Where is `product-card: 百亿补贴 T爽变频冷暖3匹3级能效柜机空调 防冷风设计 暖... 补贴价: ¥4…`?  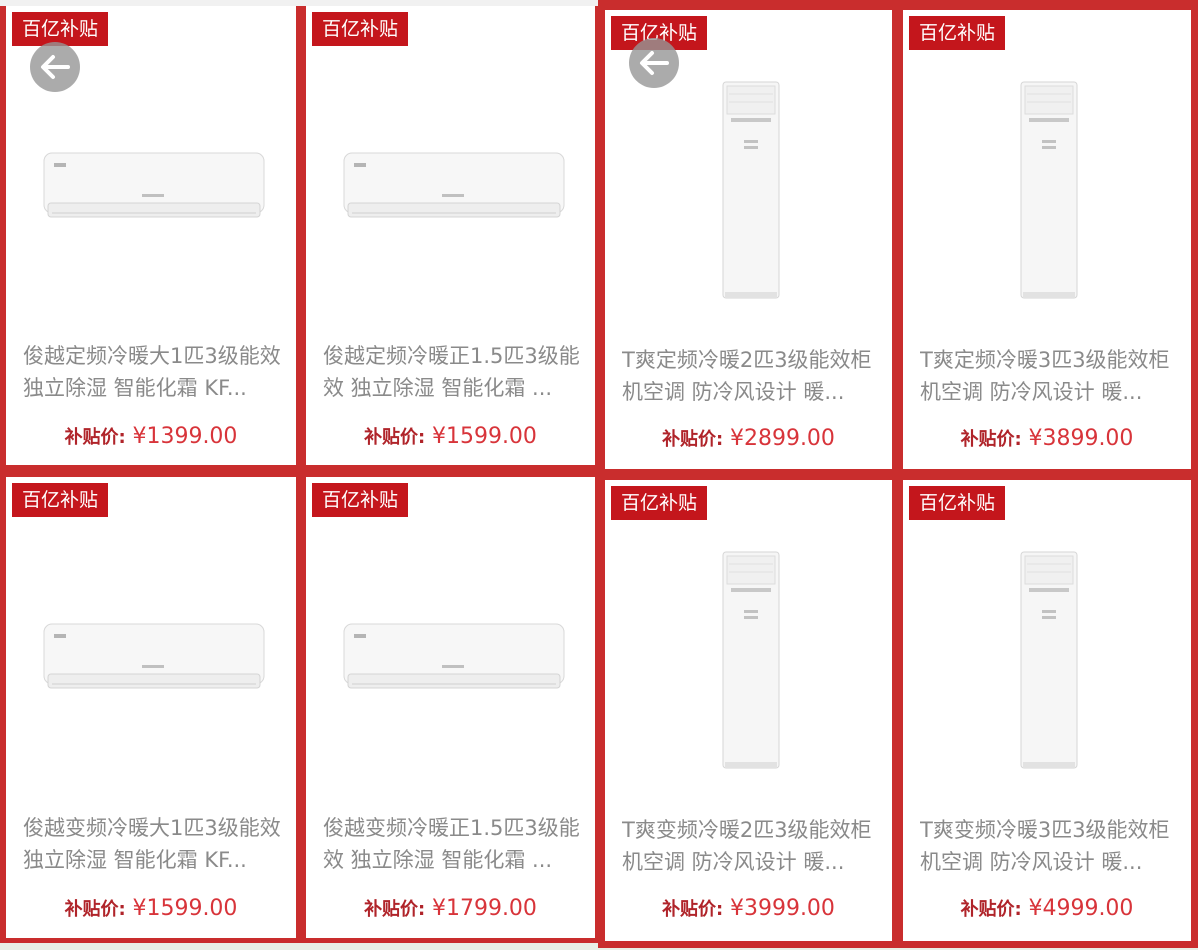 product-card: 百亿补贴 T爽变频冷暖3匹3级能效柜机空调 防冷风设计 暖... 补贴价: ¥4… is located at coordinates (1047, 710).